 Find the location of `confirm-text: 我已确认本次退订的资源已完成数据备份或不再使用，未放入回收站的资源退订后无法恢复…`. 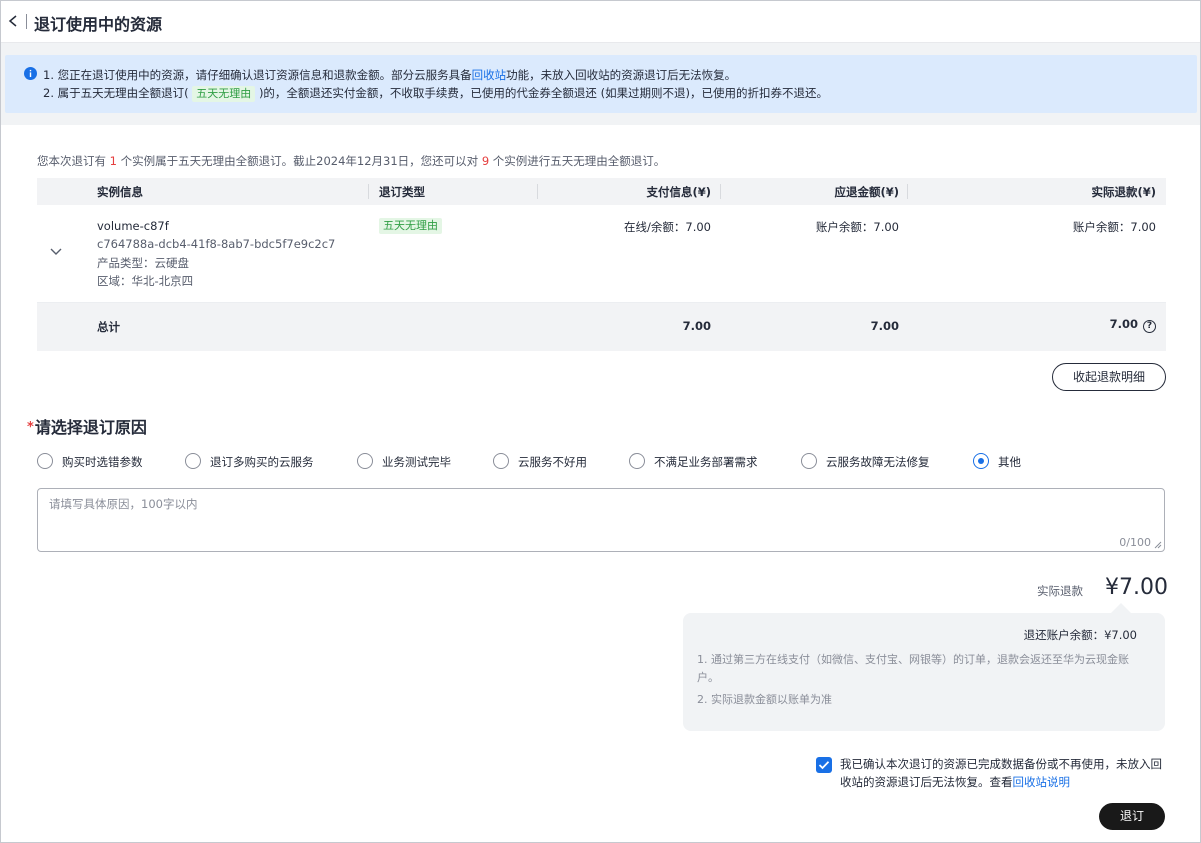

confirm-text: 我已确认本次退订的资源已完成数据备份或不再使用，未放入回收站的资源退订后无法恢复… is located at coordinates (1005, 773).